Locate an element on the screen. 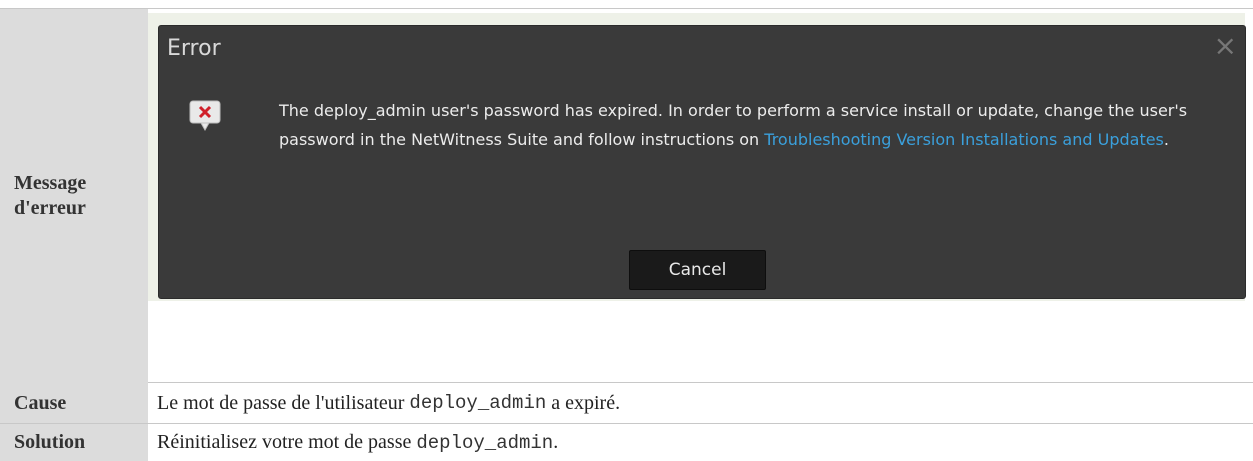  cause-text-end: a expiré. is located at coordinates (583, 402).